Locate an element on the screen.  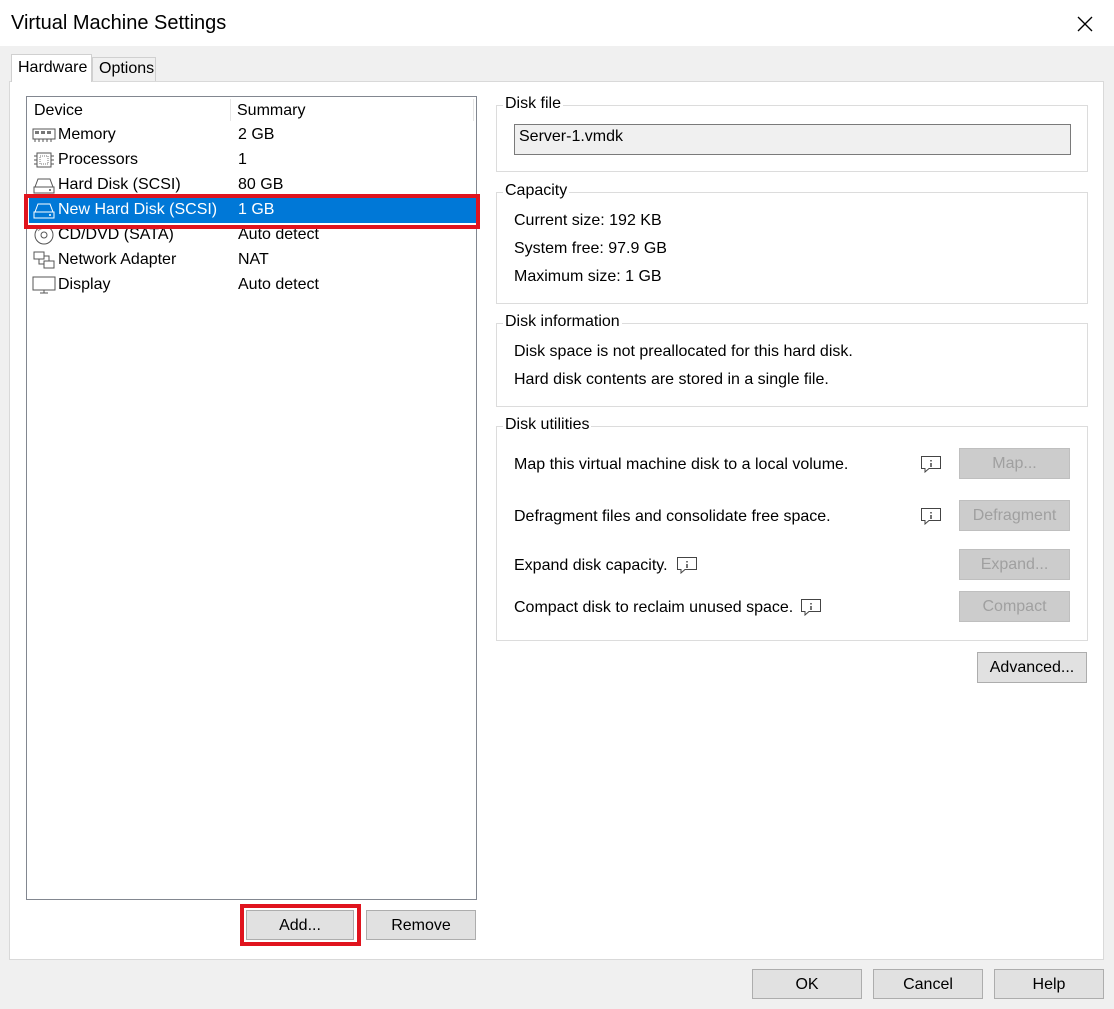
device-row-cd-dvd: CD/DVD (SATA) Auto detect is located at coordinates (252, 235).